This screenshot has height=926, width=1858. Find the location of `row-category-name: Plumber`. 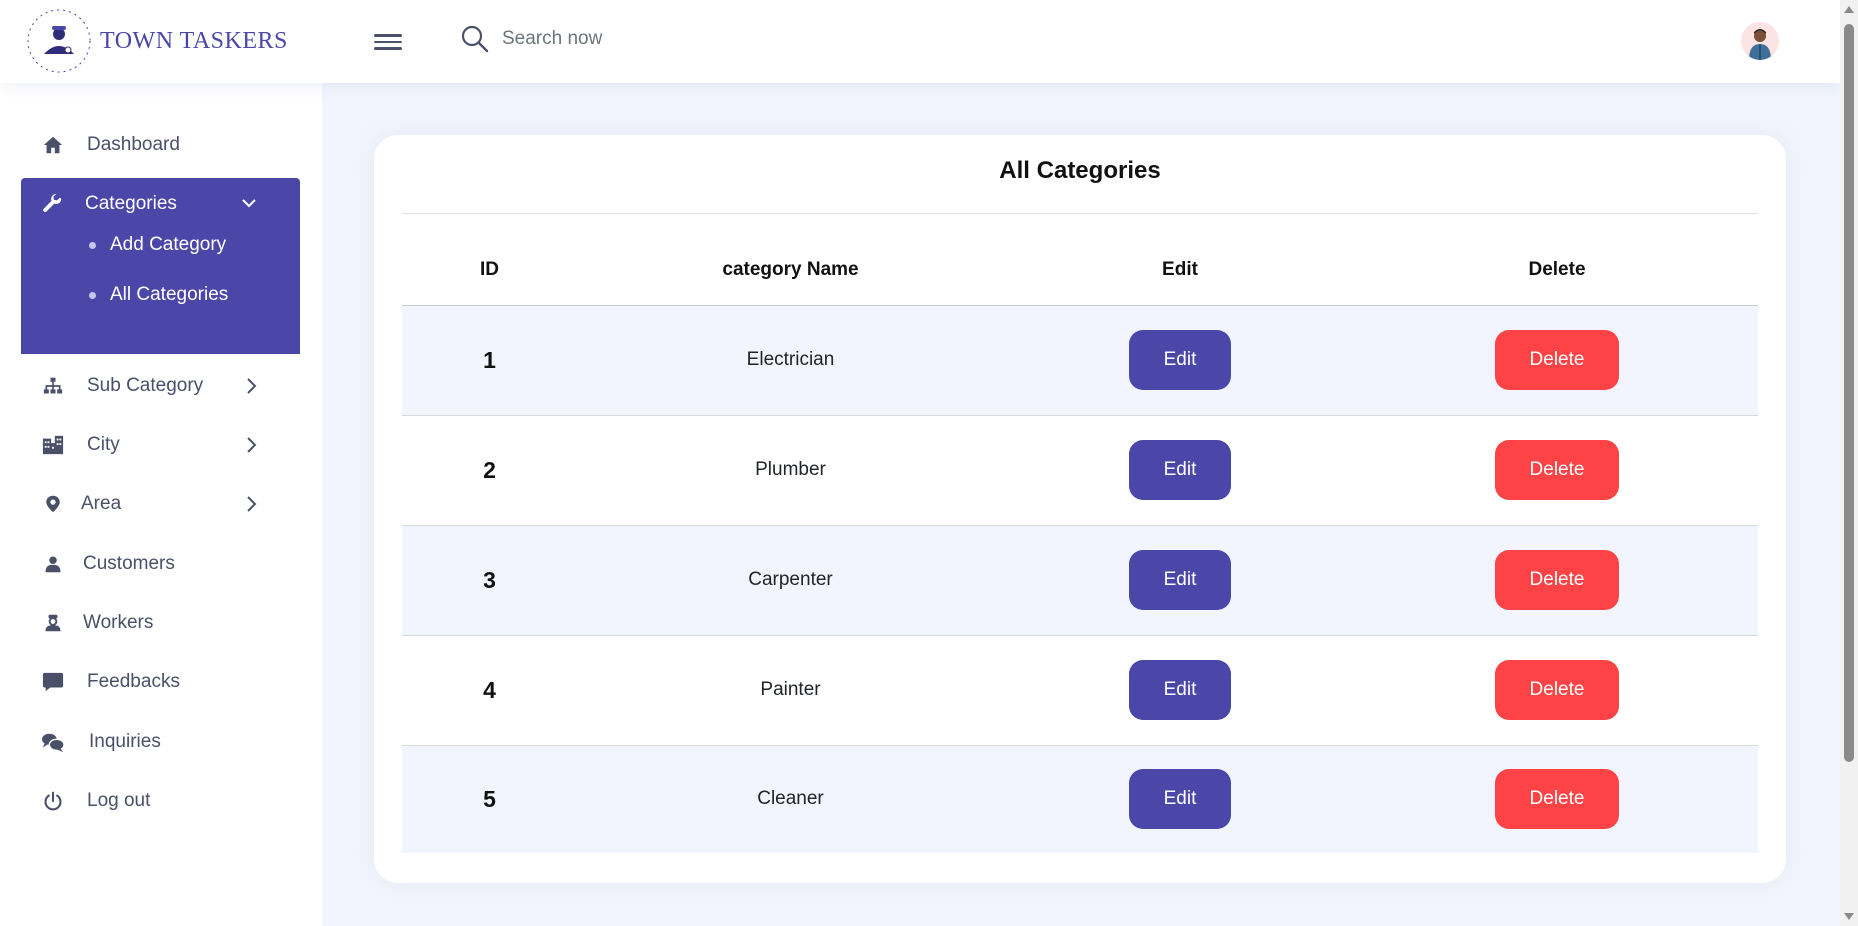

row-category-name: Plumber is located at coordinates (790, 470).